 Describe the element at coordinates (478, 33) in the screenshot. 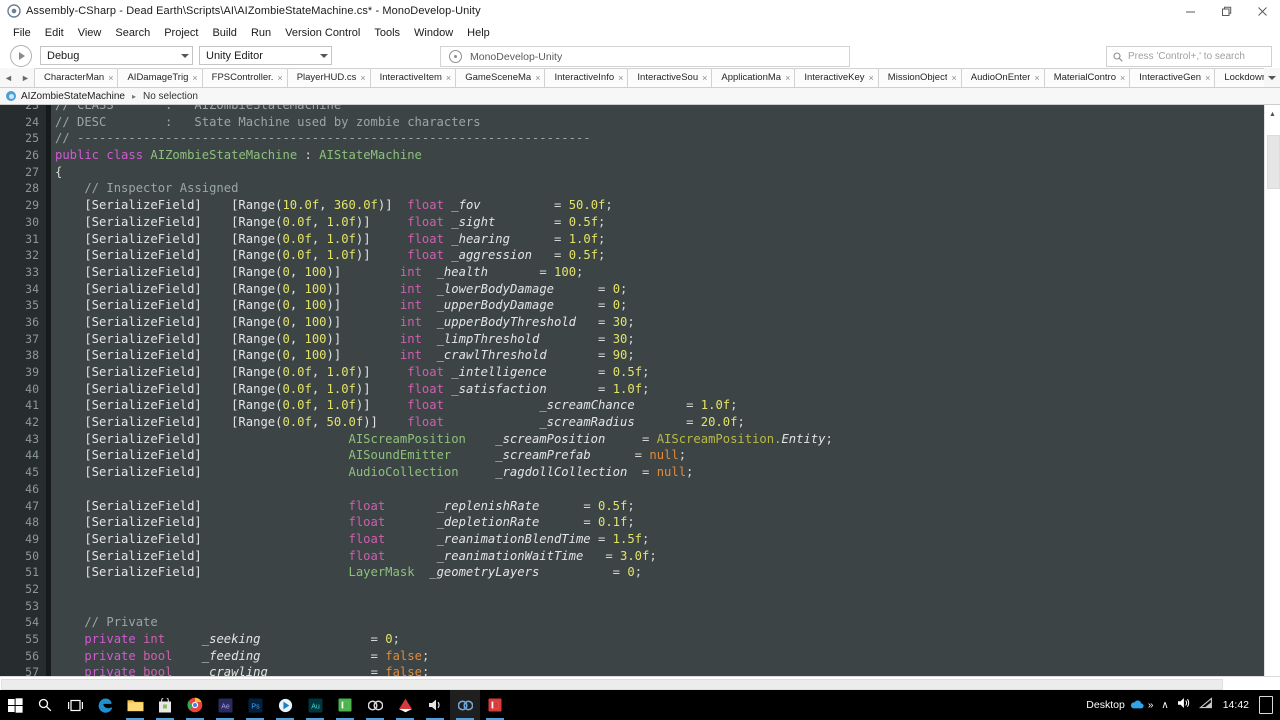

I see `menu-help: Help` at that location.